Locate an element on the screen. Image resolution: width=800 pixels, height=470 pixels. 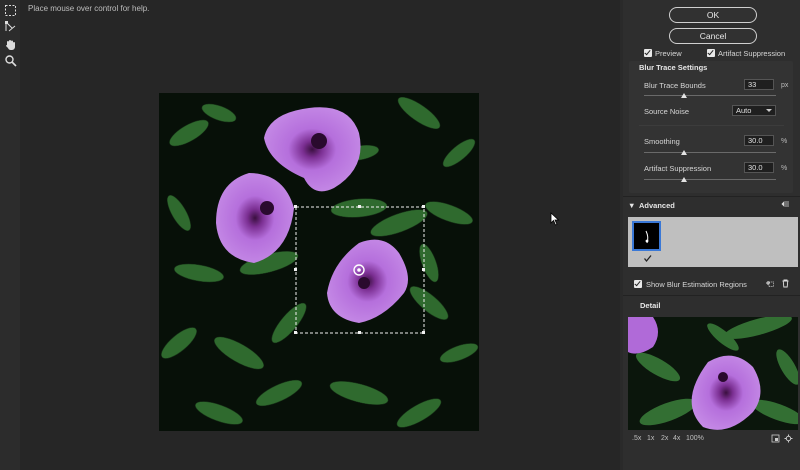
cancel-button: Cancel is located at coordinates (713, 36).